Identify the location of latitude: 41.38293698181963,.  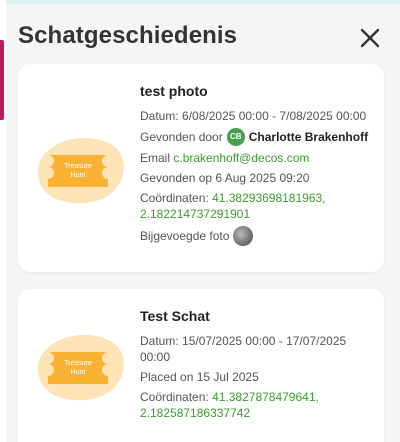
(269, 198).